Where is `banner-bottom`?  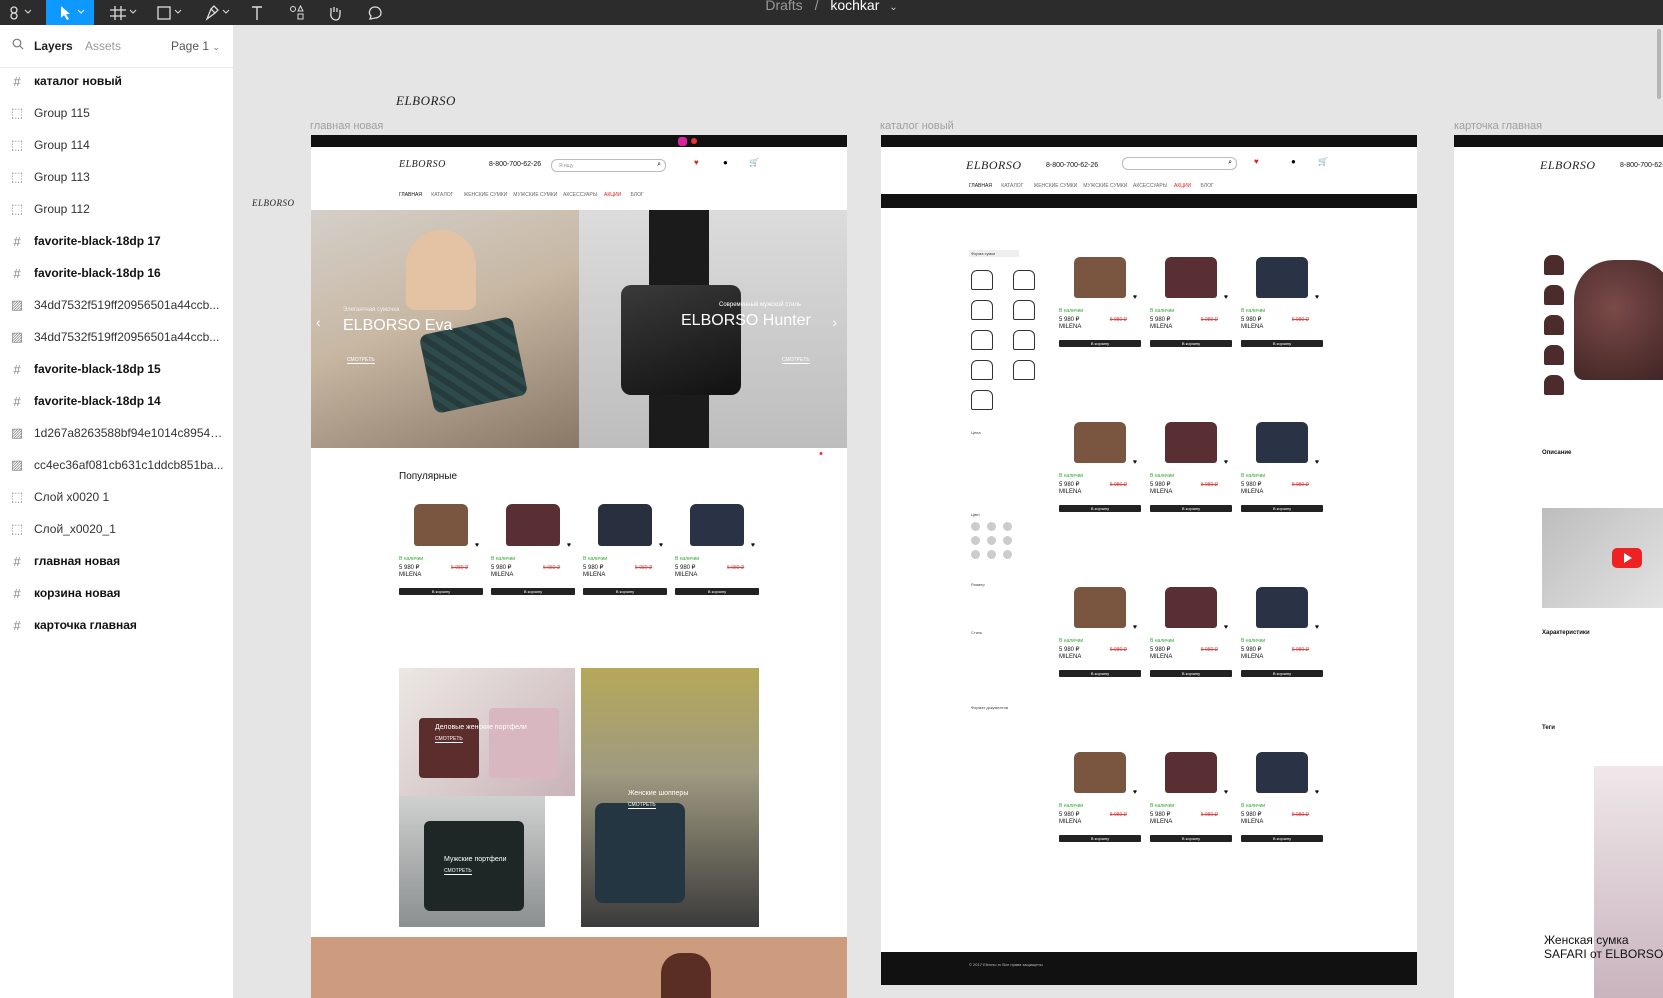
banner-bottom is located at coordinates (579, 967).